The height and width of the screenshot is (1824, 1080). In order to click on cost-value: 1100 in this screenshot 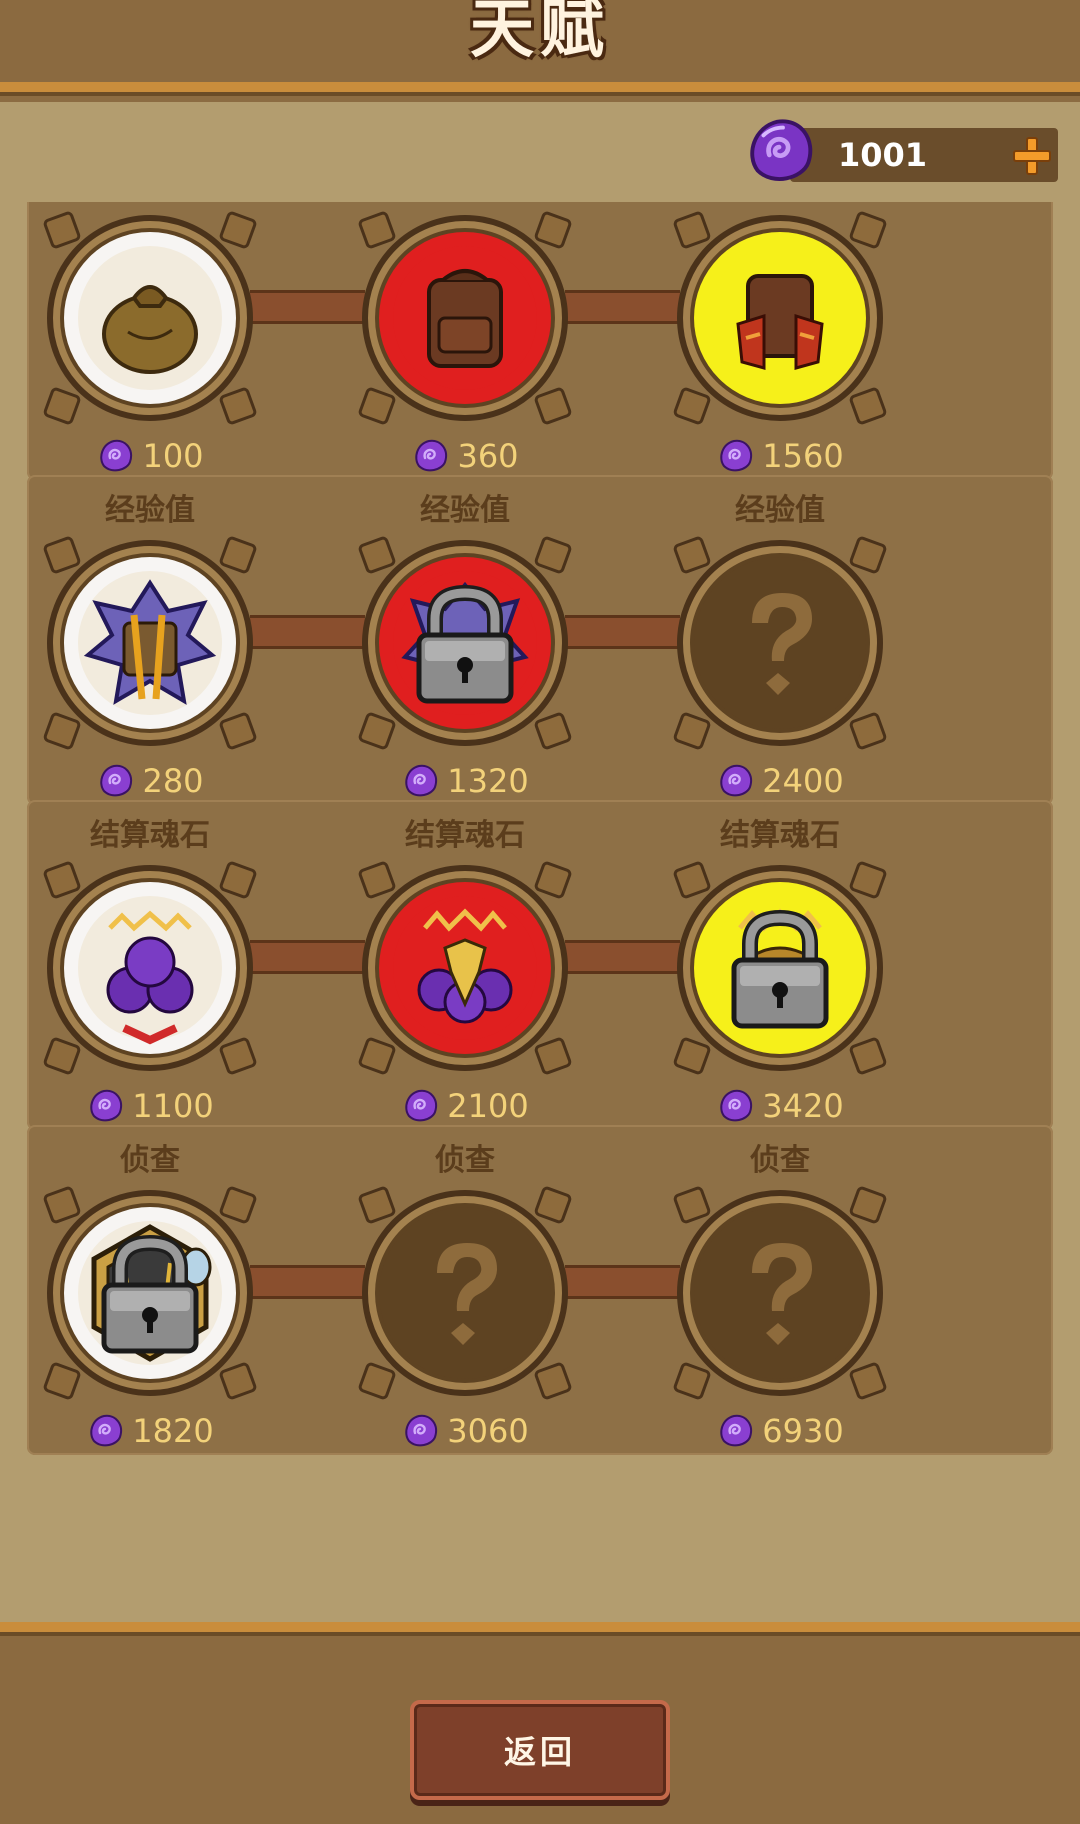, I will do `click(173, 1106)`.